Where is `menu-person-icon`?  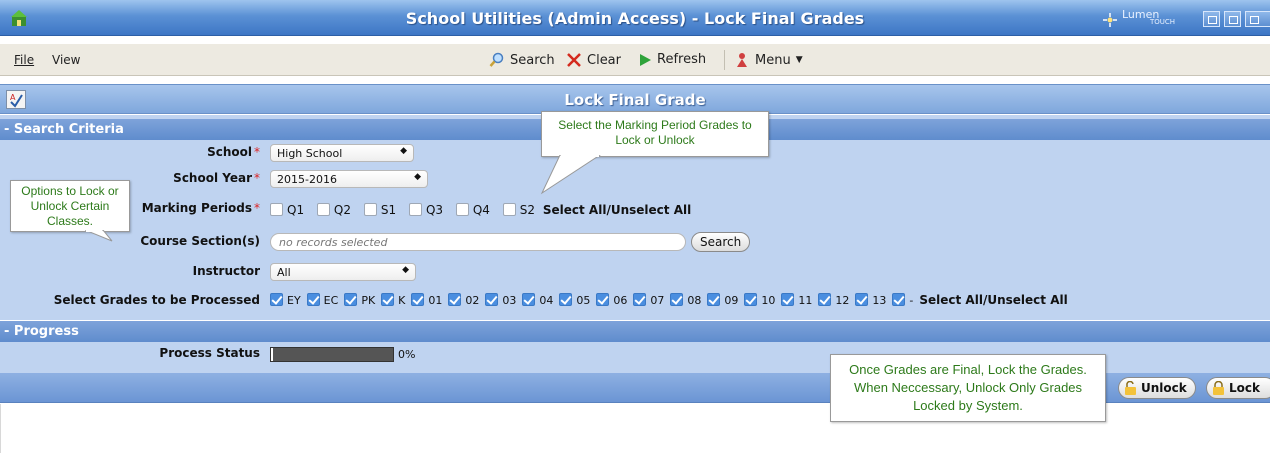
menu-person-icon is located at coordinates (742, 60).